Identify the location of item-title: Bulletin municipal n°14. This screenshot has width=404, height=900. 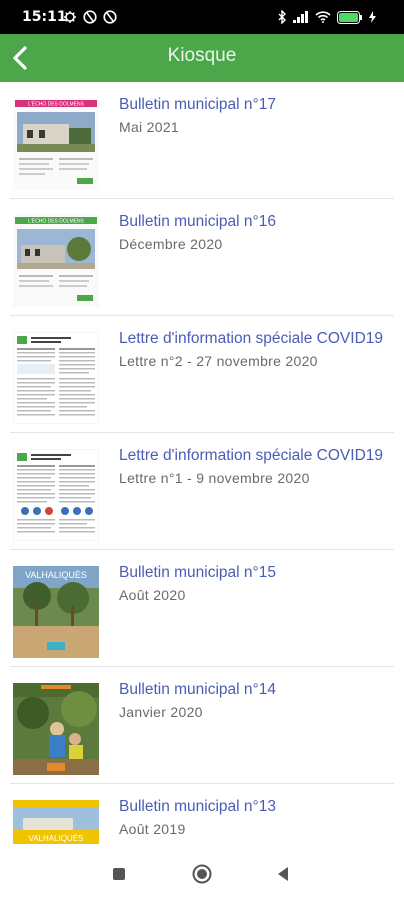
(197, 690).